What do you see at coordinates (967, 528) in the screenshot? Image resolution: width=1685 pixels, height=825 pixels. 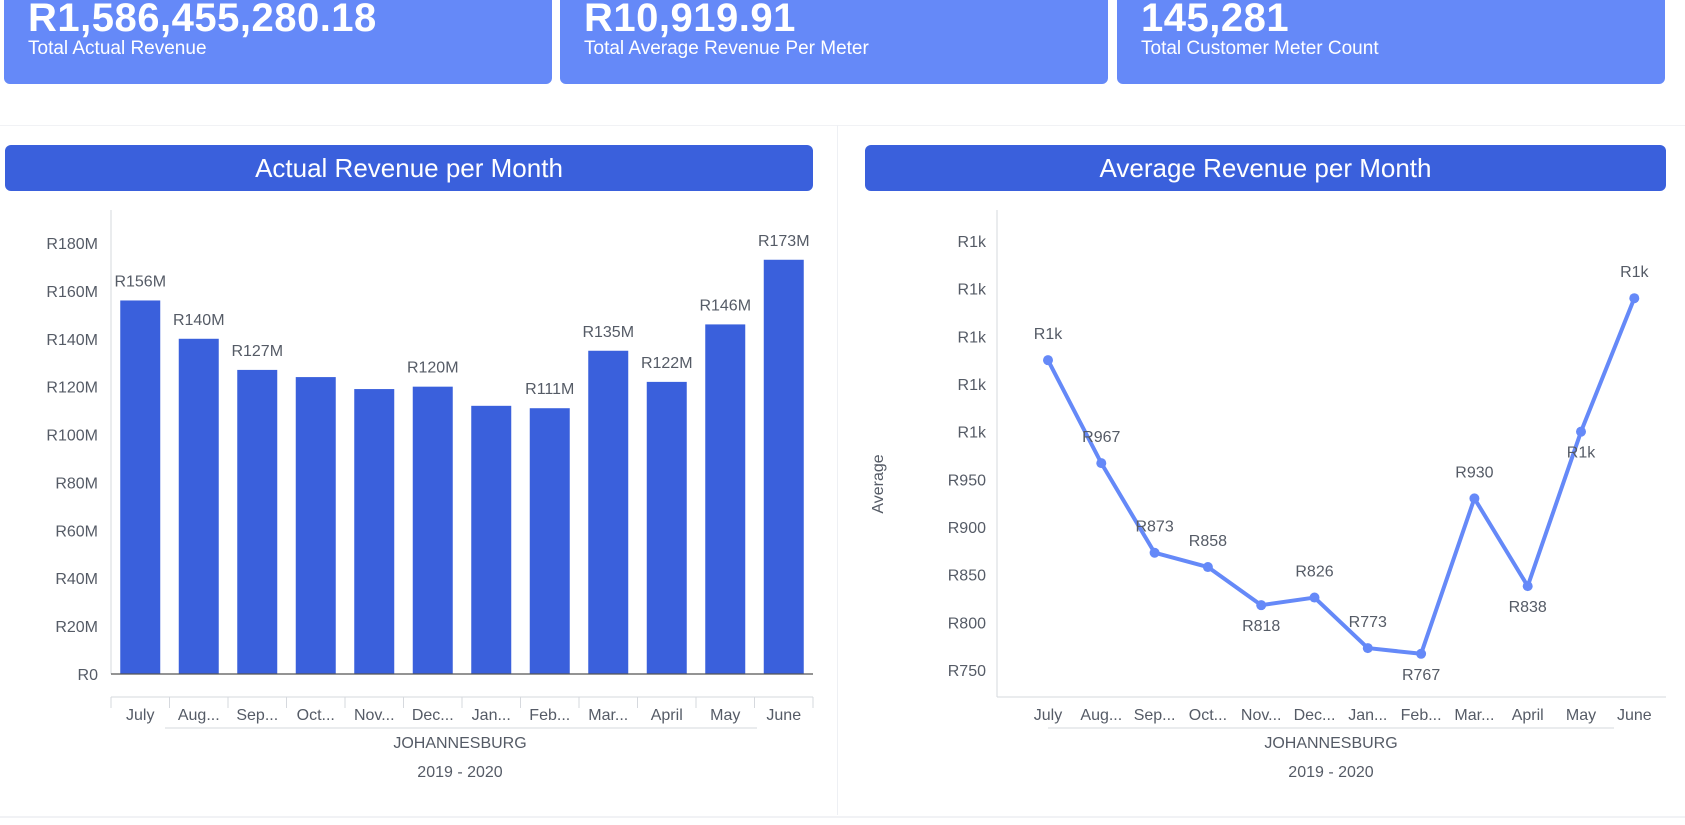 I see `line-y-tick-label: R900` at bounding box center [967, 528].